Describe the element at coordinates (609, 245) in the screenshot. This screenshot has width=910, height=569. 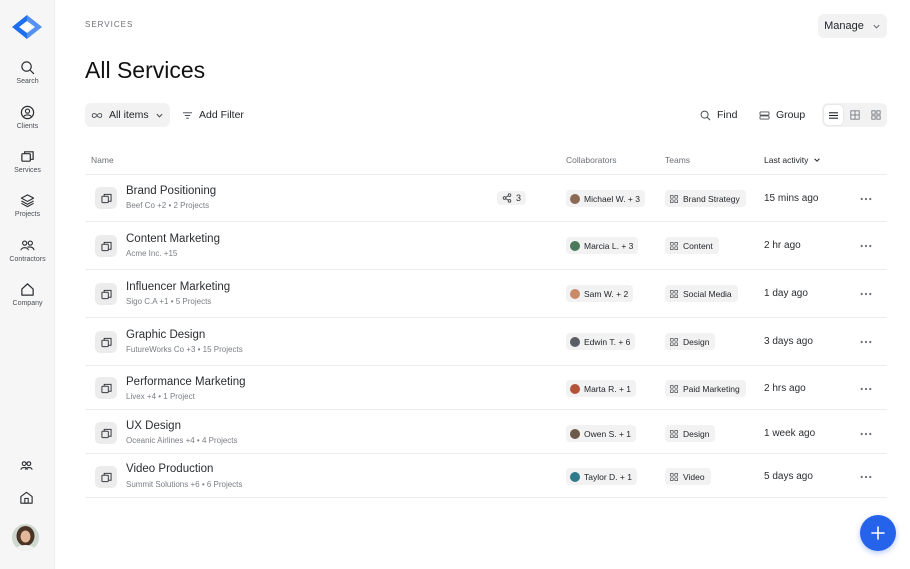
I see `collaborator-label: Marcia L. + 3` at that location.